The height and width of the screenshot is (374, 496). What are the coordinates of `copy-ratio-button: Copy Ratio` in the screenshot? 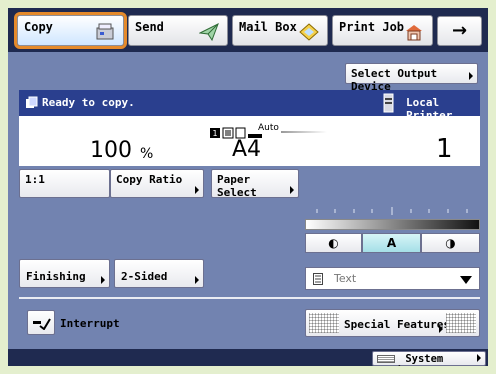 It's located at (157, 183).